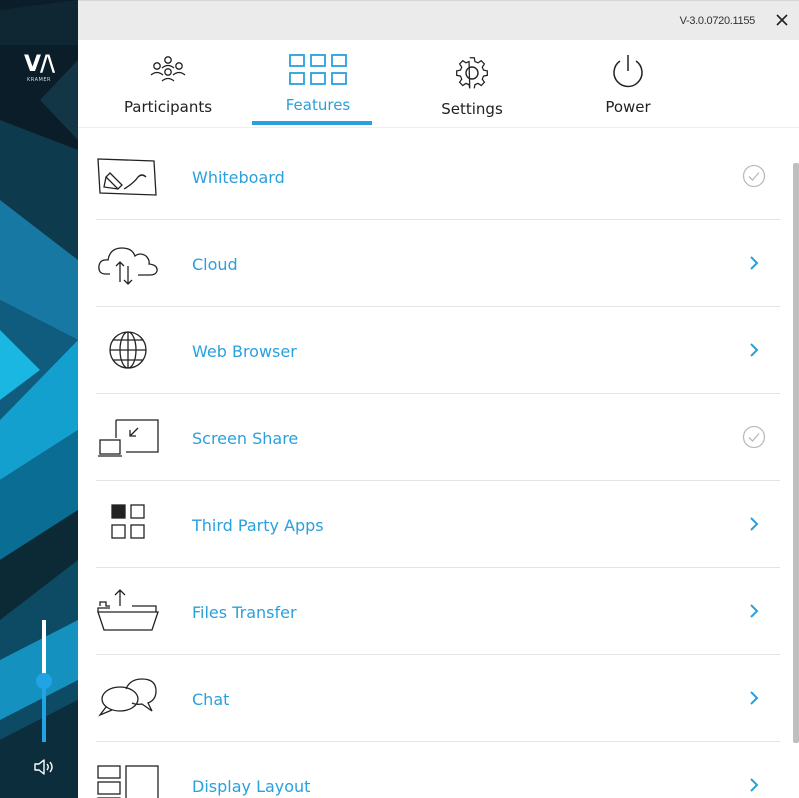  I want to click on tab-participants: Participants, so click(168, 84).